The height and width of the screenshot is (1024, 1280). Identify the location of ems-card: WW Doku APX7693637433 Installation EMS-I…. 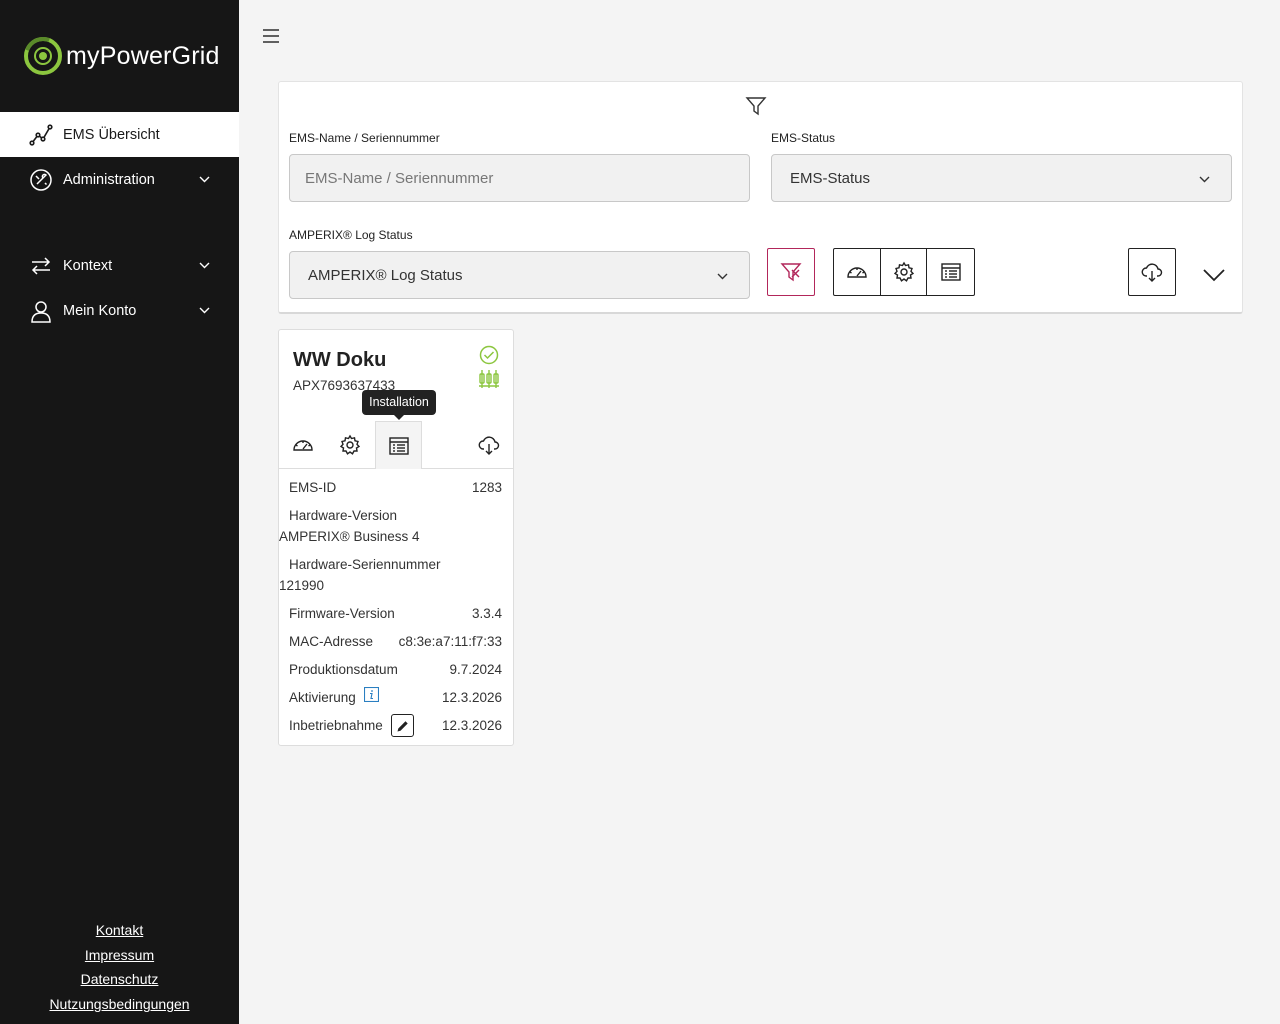
(396, 537).